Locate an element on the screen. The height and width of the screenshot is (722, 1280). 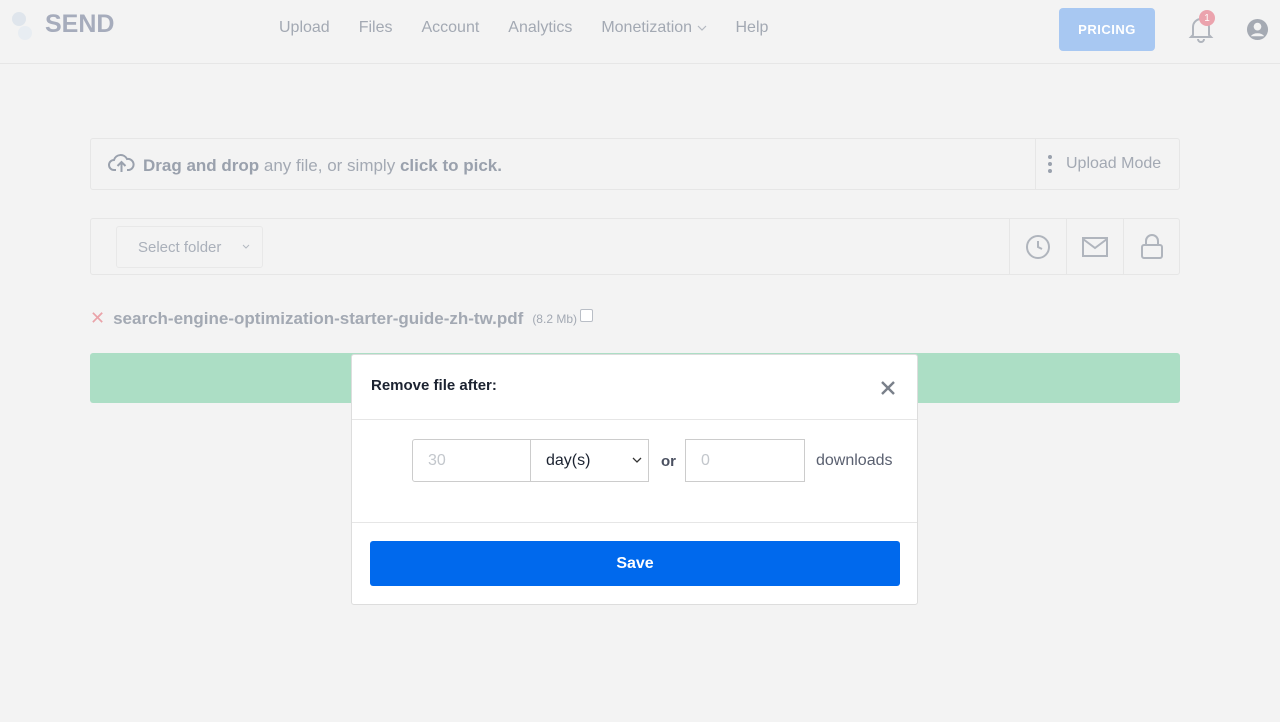
downloads-label: downloads is located at coordinates (854, 460).